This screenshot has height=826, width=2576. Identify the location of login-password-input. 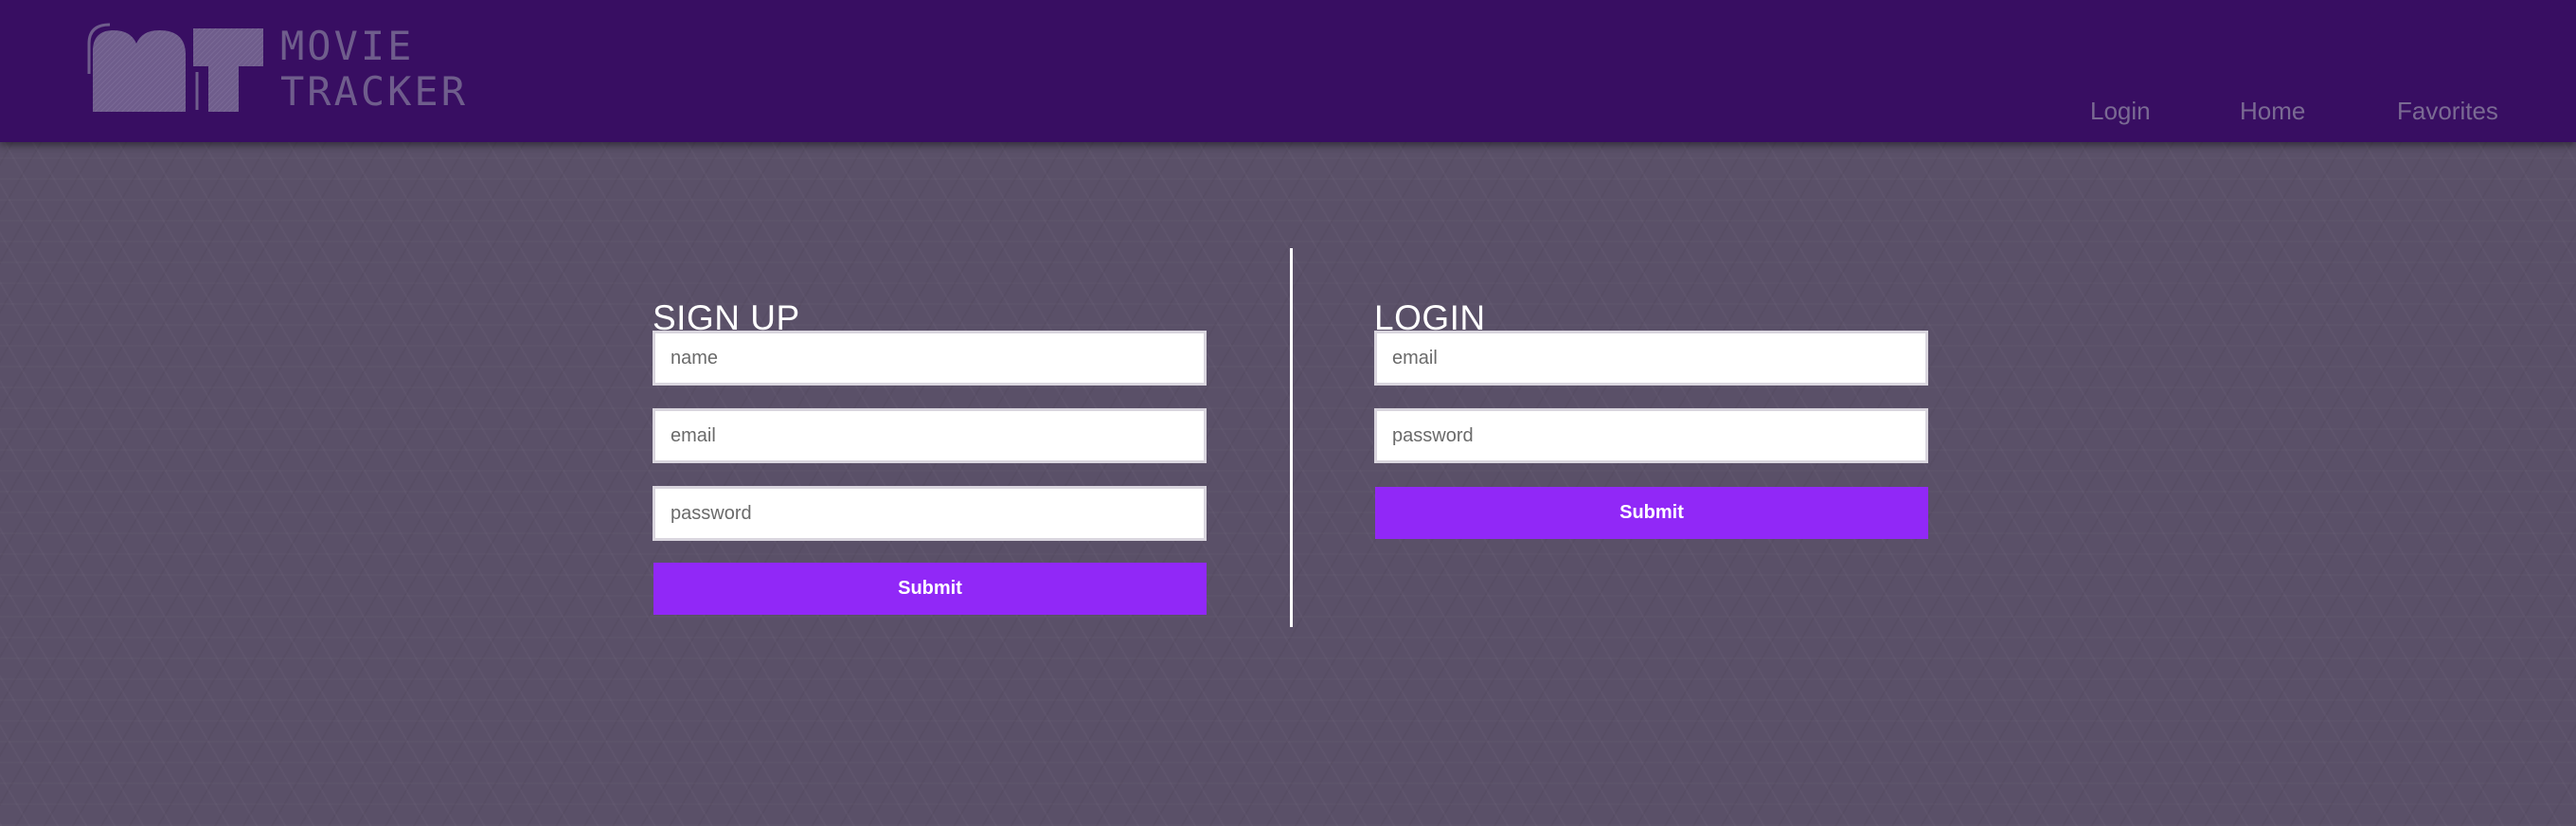
(1651, 435).